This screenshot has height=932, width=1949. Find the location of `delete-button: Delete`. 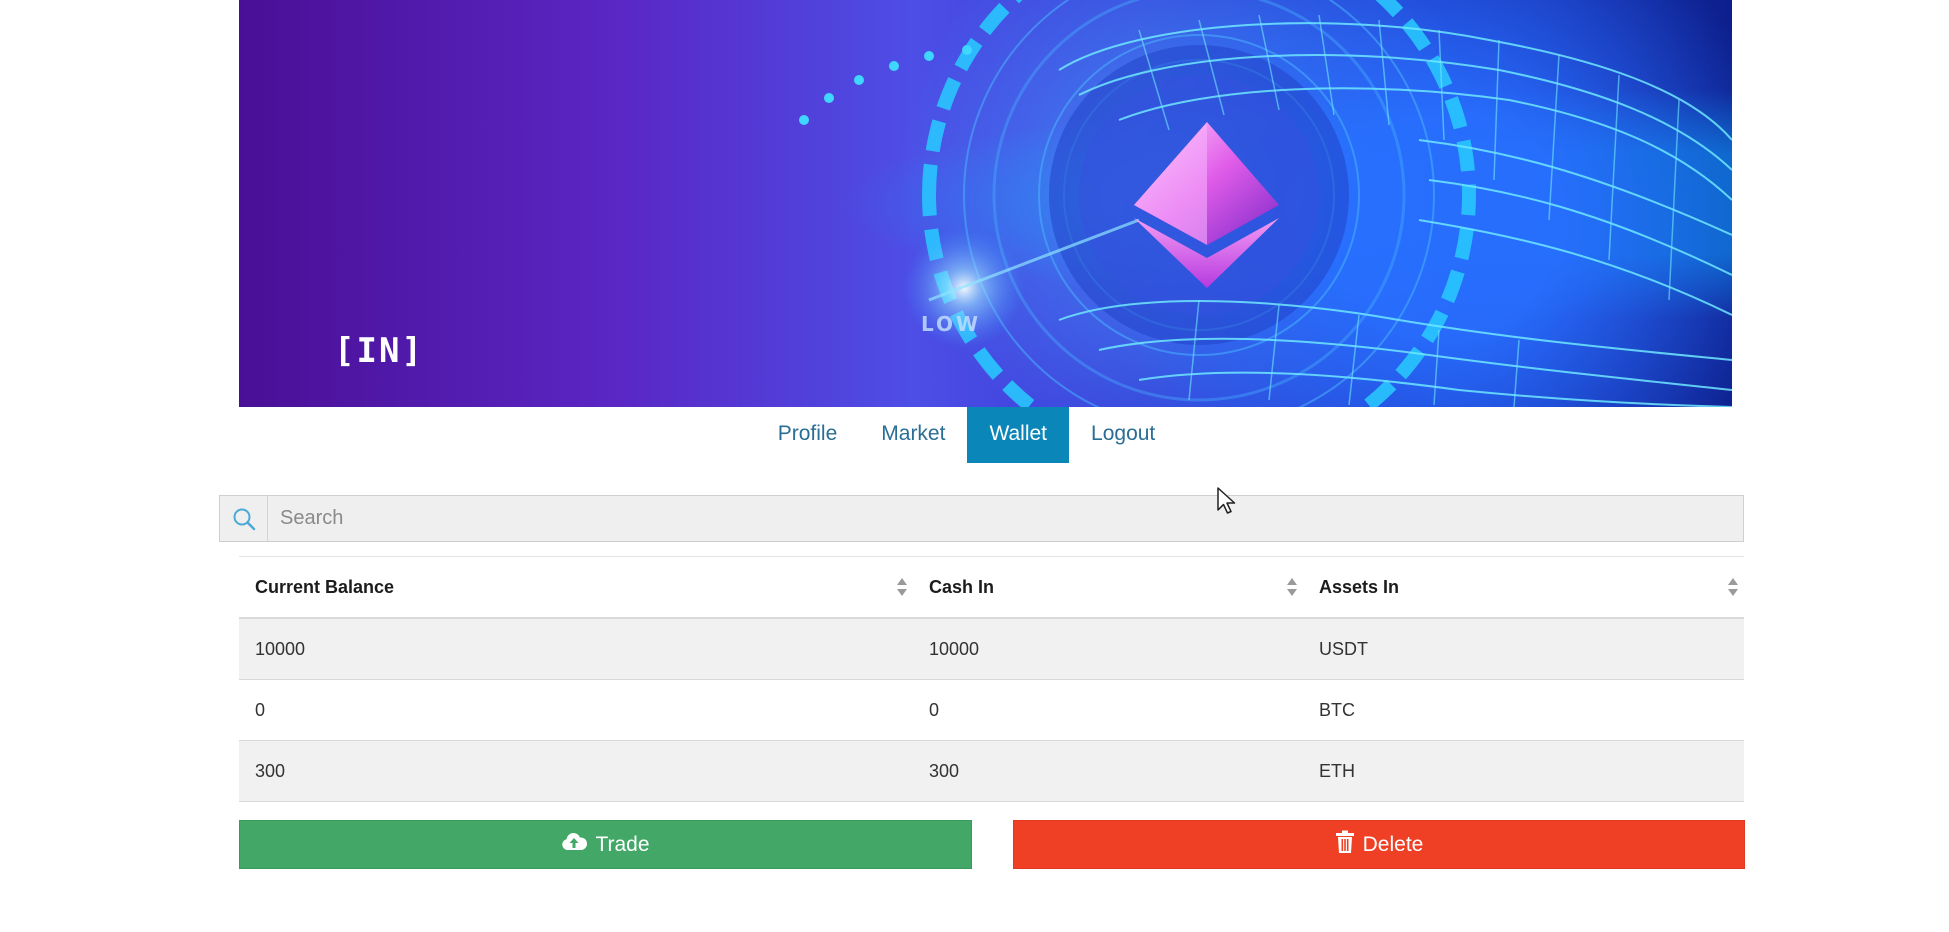

delete-button: Delete is located at coordinates (1379, 844).